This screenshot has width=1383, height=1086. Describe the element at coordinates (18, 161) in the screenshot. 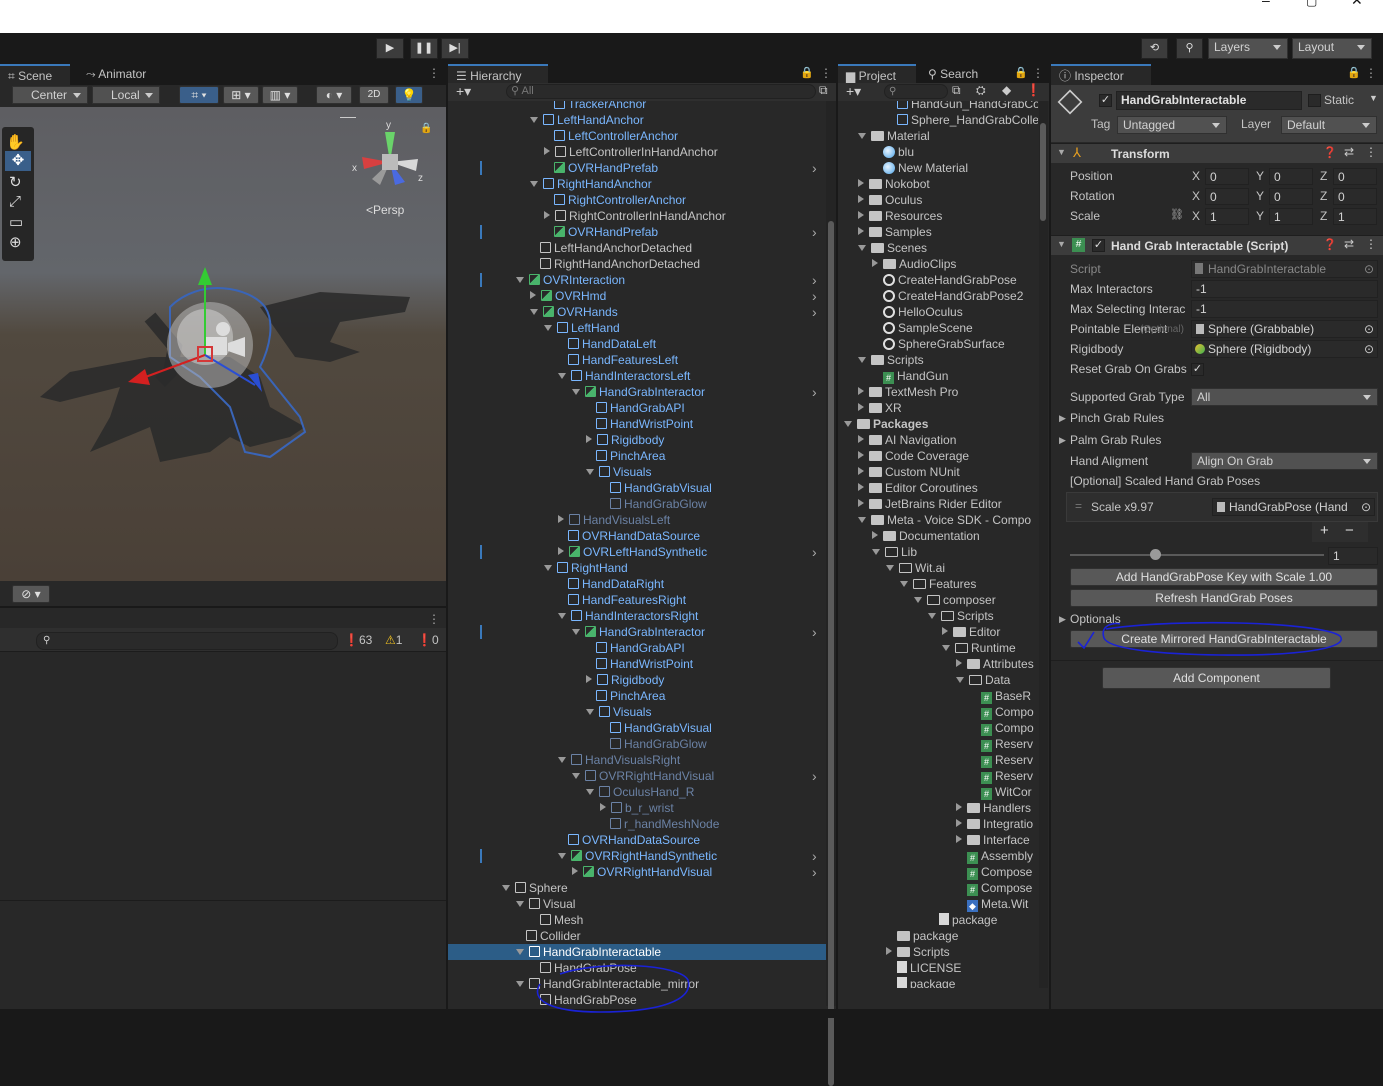

I see `move-tool-icon: ✥` at that location.